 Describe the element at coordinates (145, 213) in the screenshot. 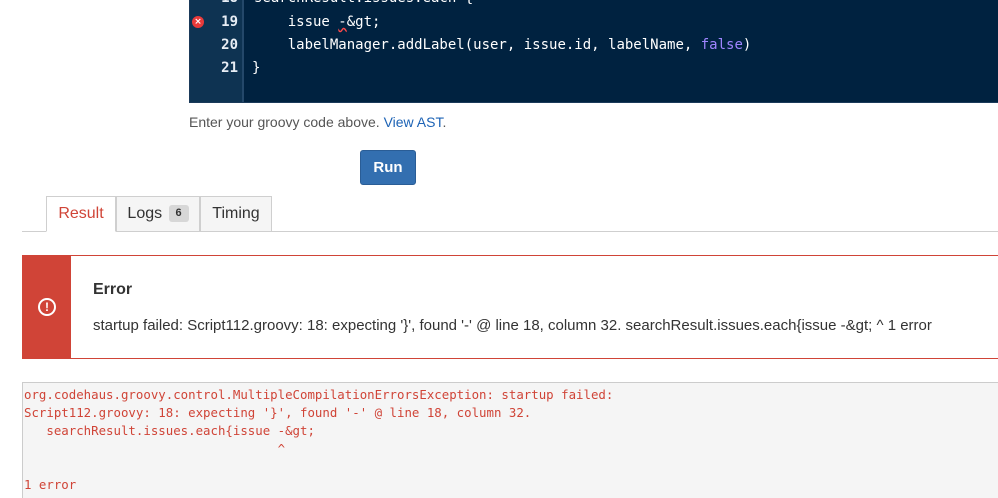

I see `tab-label: Logs` at that location.